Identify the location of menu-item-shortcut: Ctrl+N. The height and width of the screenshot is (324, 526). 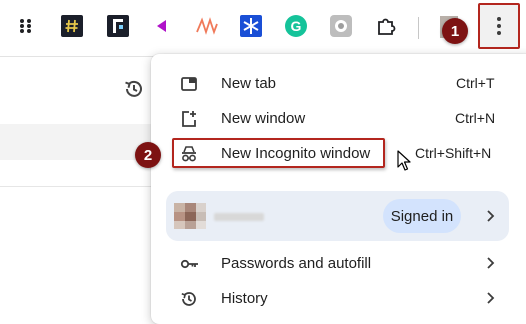
(475, 118).